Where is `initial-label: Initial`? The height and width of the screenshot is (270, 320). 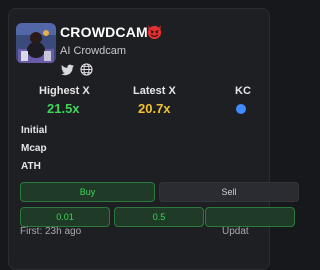 initial-label: Initial is located at coordinates (34, 130).